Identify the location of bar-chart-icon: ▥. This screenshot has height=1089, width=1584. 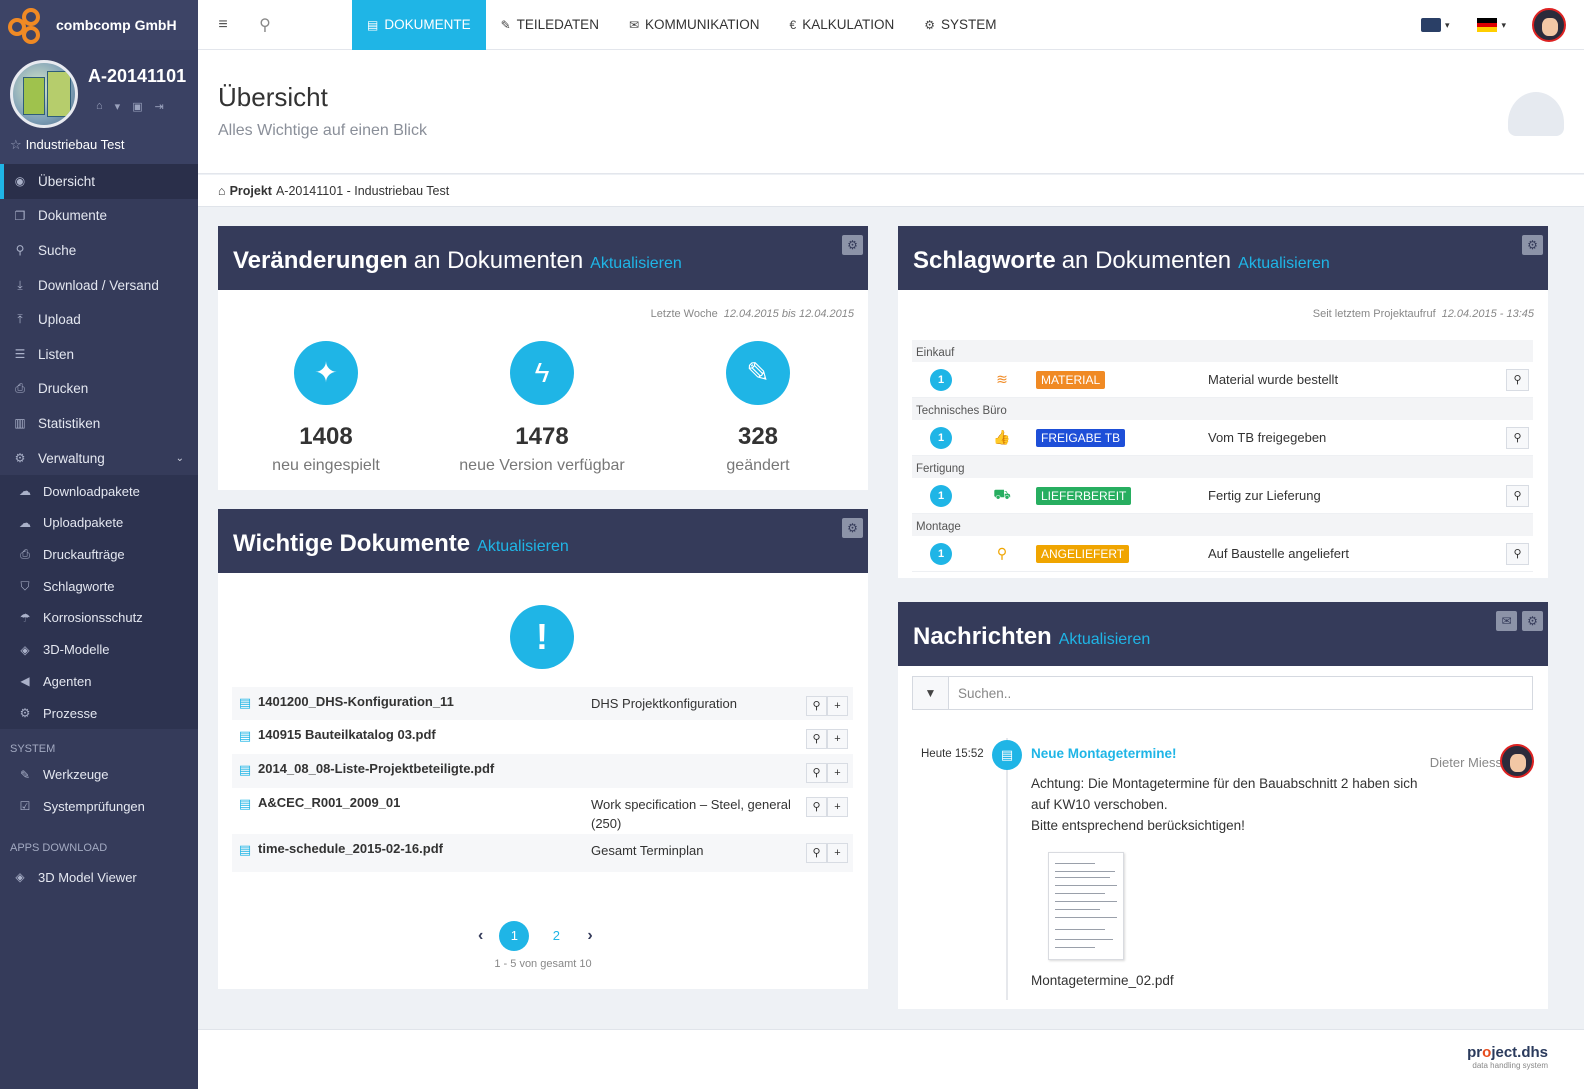
(20, 423).